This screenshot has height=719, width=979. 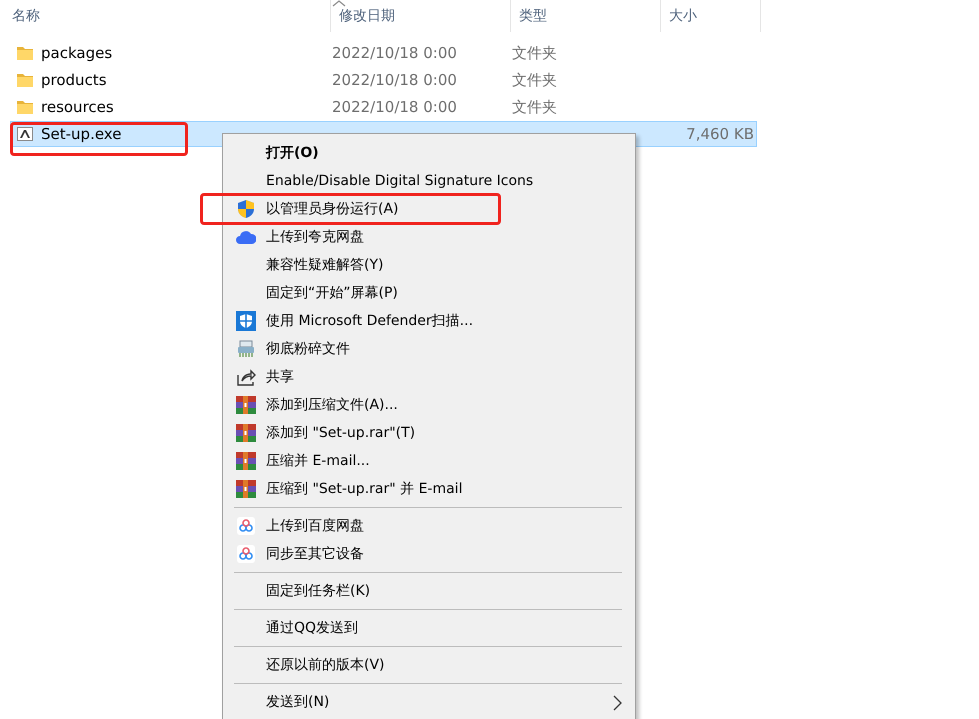 What do you see at coordinates (76, 53) in the screenshot?
I see `file-name: packages` at bounding box center [76, 53].